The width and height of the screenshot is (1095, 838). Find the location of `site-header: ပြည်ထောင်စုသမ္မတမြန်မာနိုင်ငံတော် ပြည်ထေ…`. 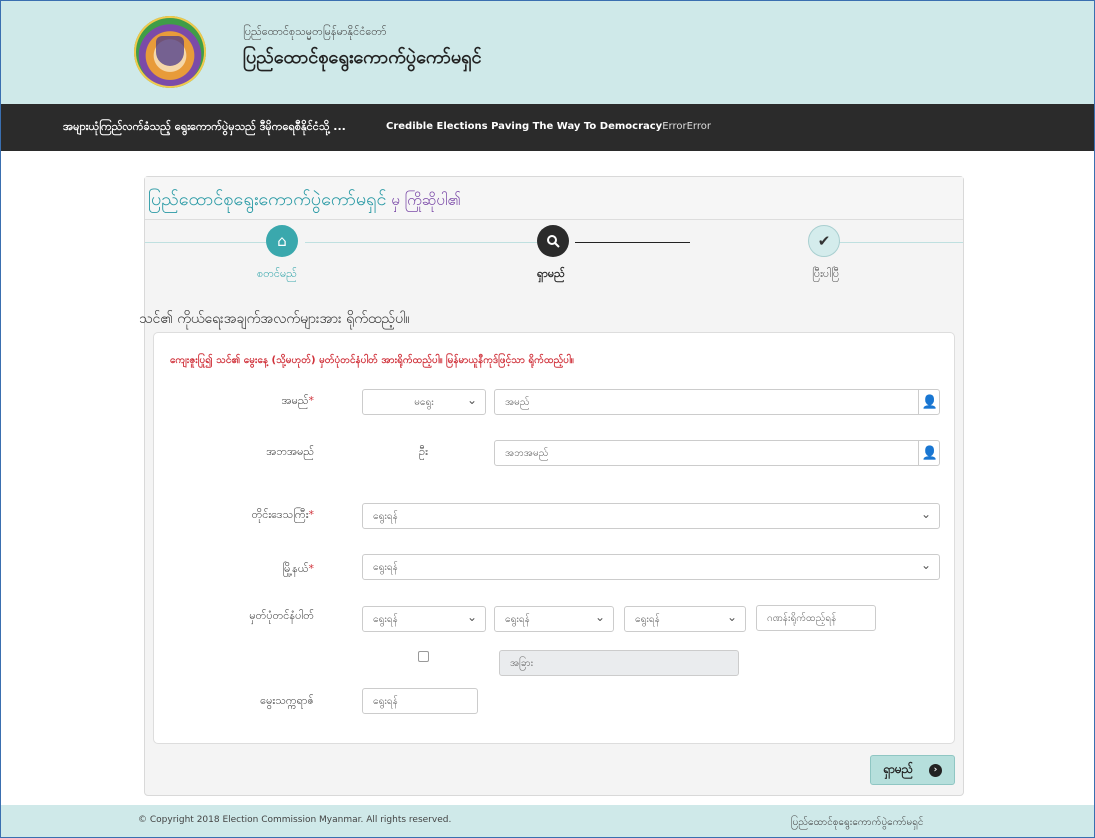

site-header: ပြည်ထောင်စုသမ္မတမြန်မာနိုင်ငံတော် ပြည်ထေ… is located at coordinates (547, 52).